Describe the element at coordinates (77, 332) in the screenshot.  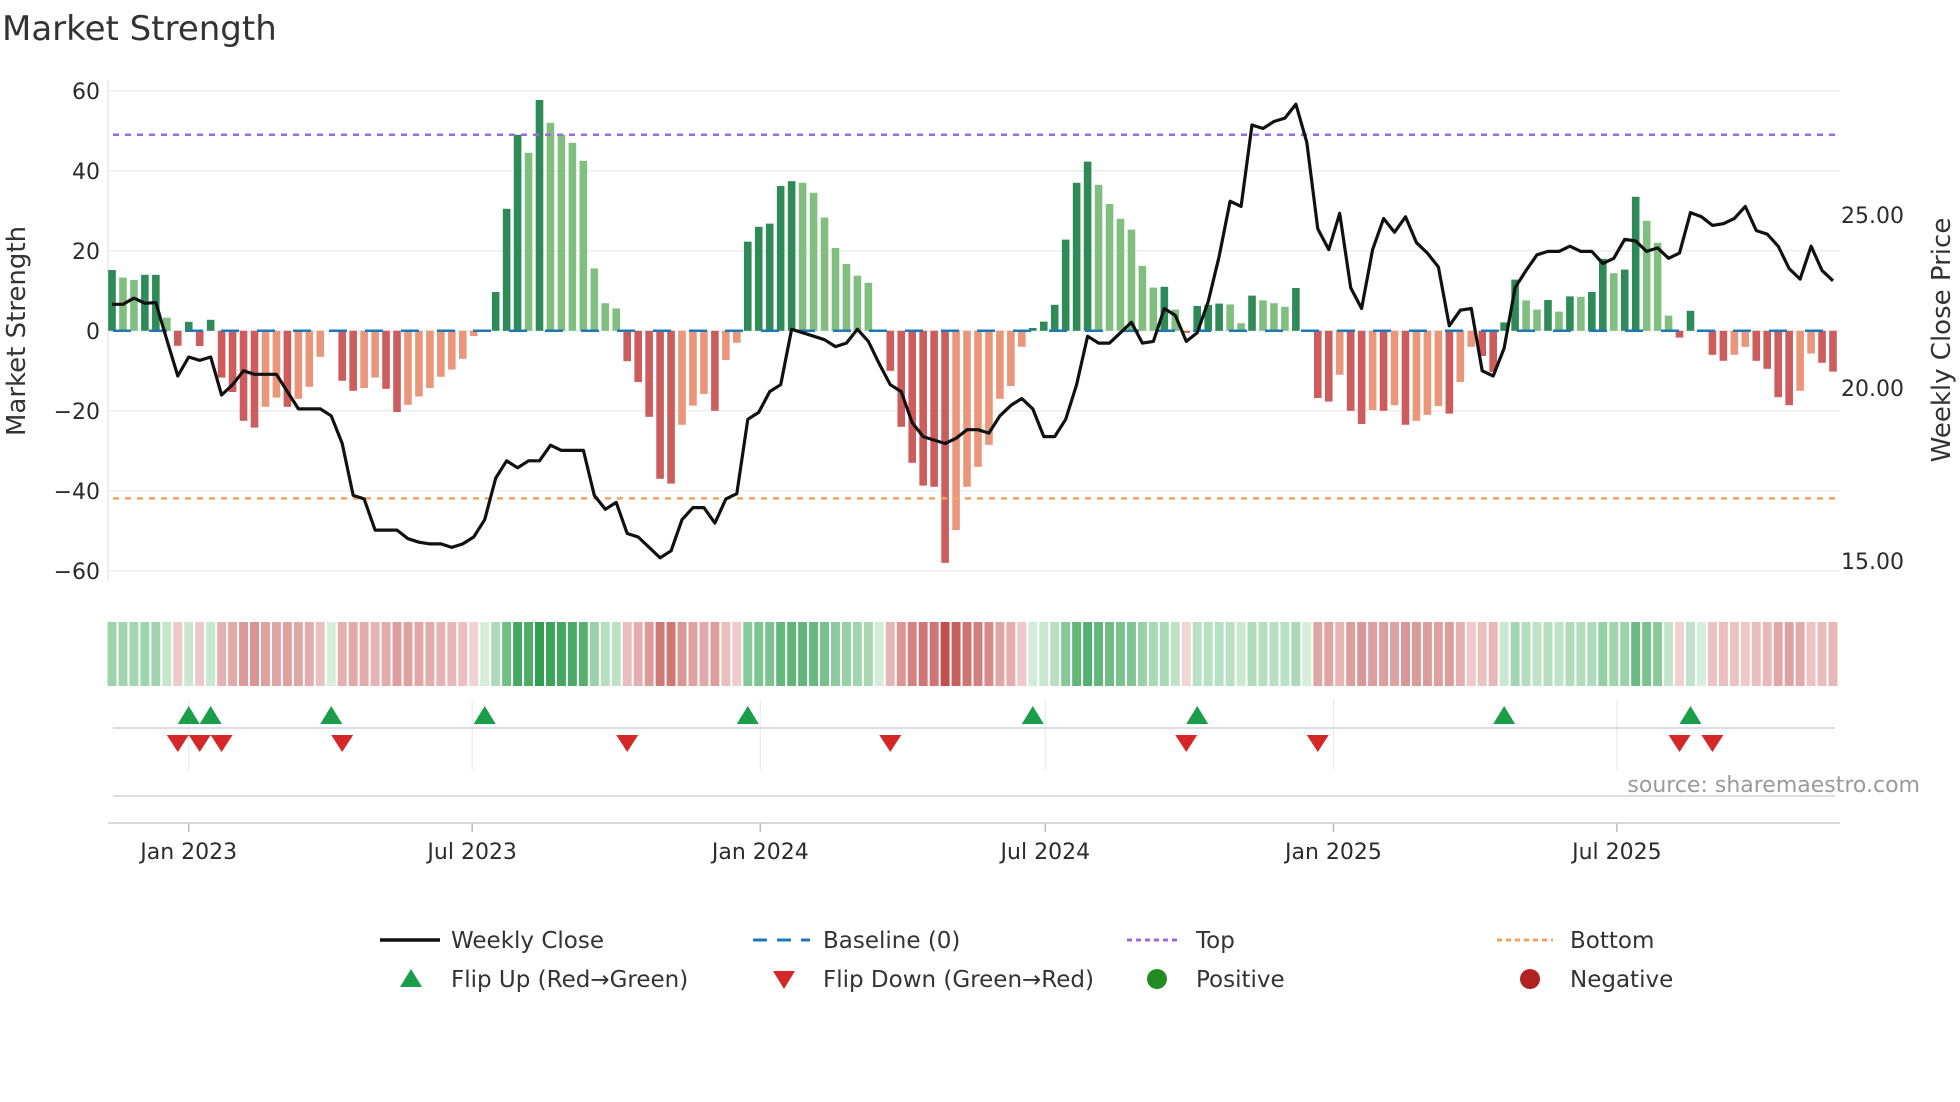
I see `left-axis-ticks: 60 40 20 0 −20 −40 −60` at that location.